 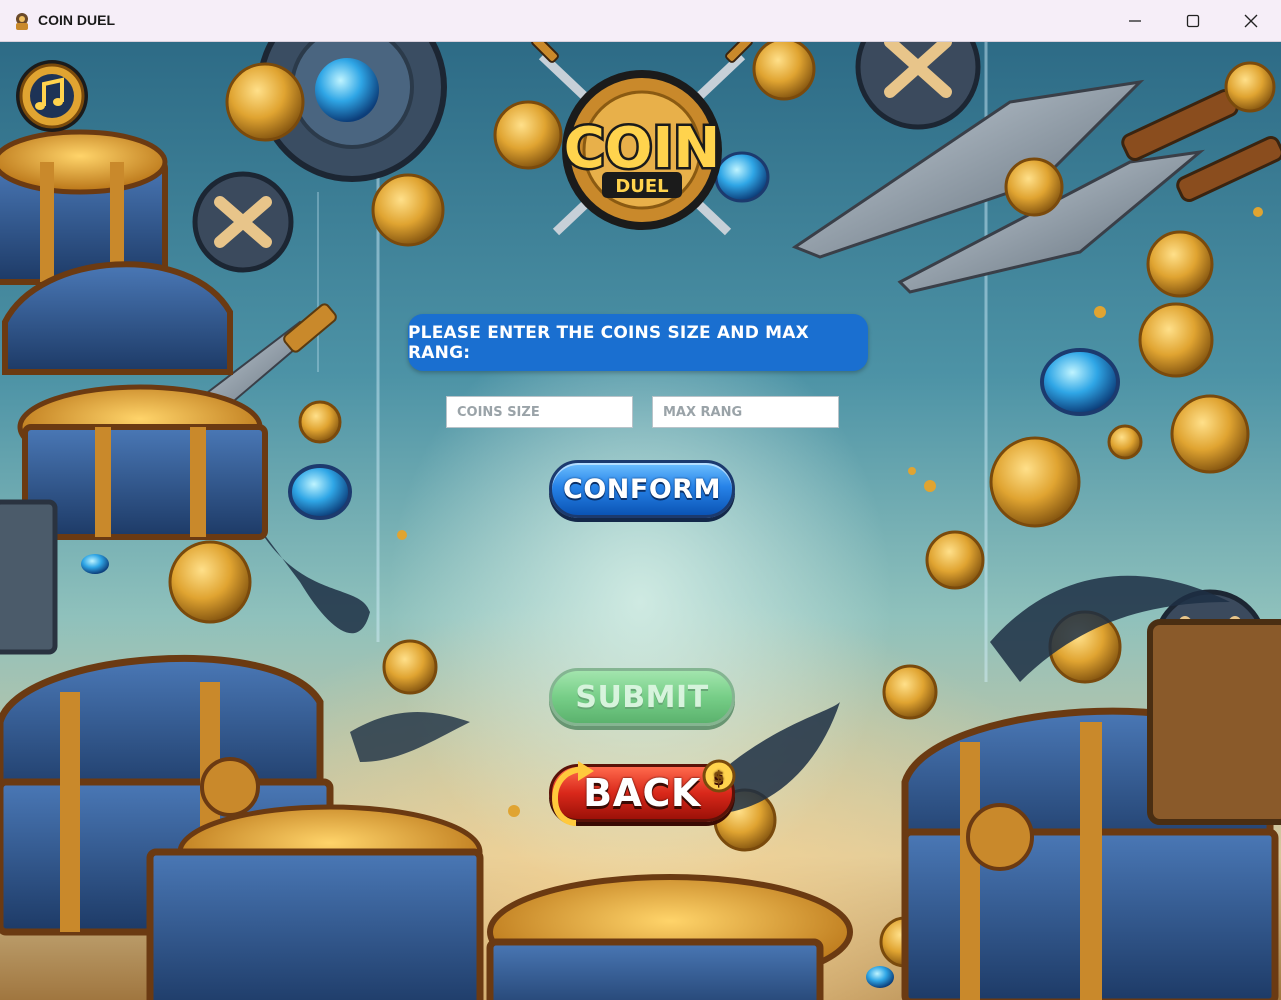 What do you see at coordinates (22, 21) in the screenshot?
I see `app-icon` at bounding box center [22, 21].